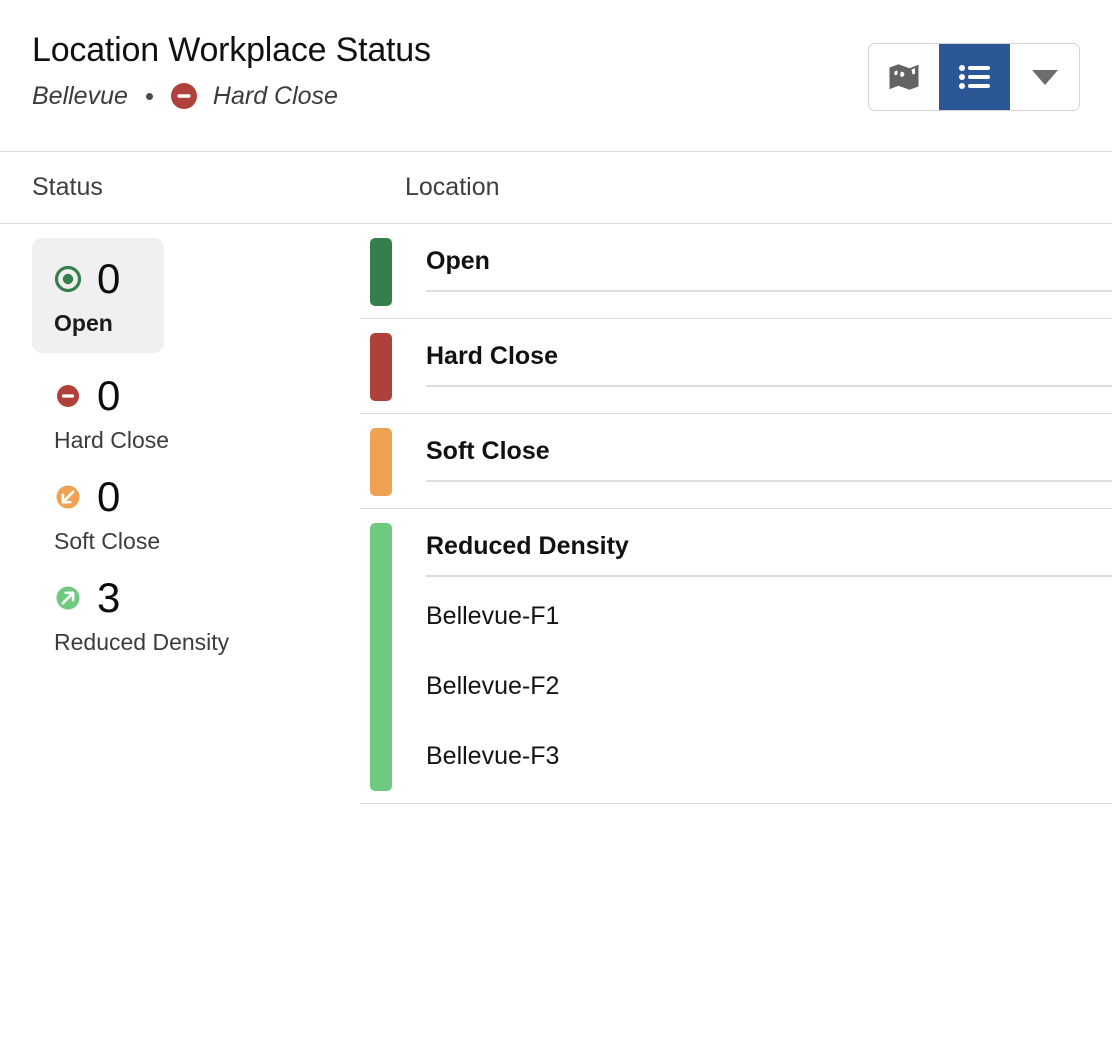 This screenshot has width=1112, height=1048. I want to click on chevron-down-icon, so click(1044, 77).